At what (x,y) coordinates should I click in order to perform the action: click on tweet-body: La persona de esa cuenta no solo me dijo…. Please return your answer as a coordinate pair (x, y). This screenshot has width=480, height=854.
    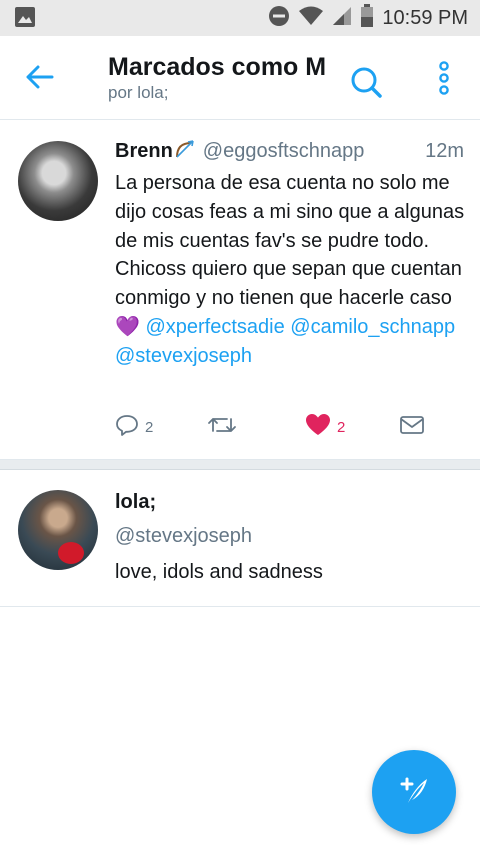
    Looking at the image, I should click on (290, 241).